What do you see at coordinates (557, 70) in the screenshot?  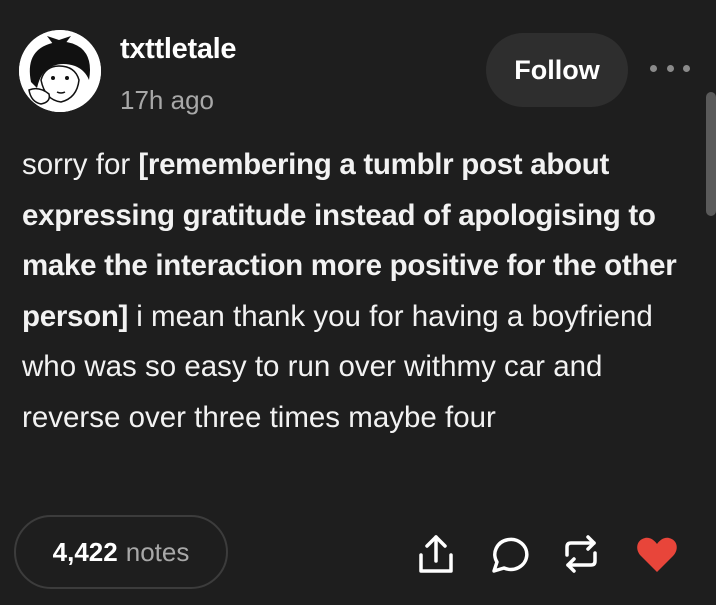 I see `follow-button: Follow` at bounding box center [557, 70].